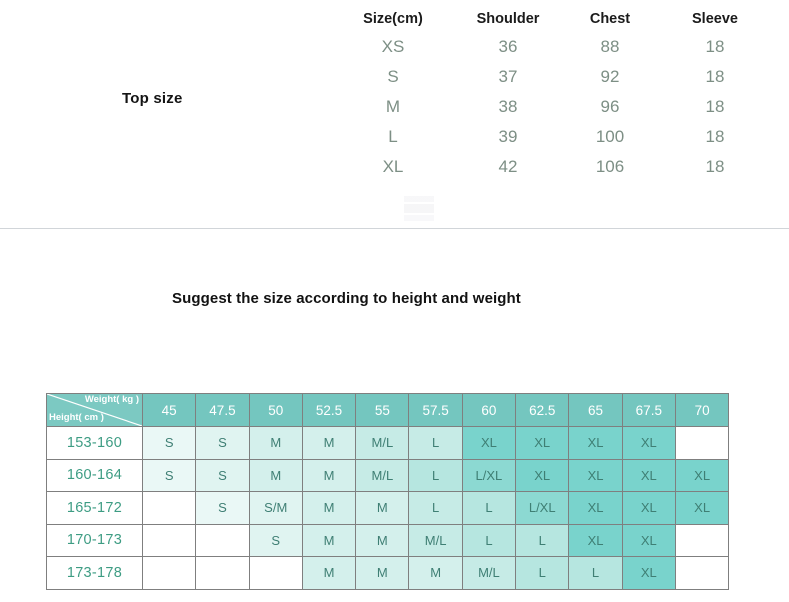 The width and height of the screenshot is (789, 602). What do you see at coordinates (111, 400) in the screenshot?
I see `weight-axis-label: Weight( kg )` at bounding box center [111, 400].